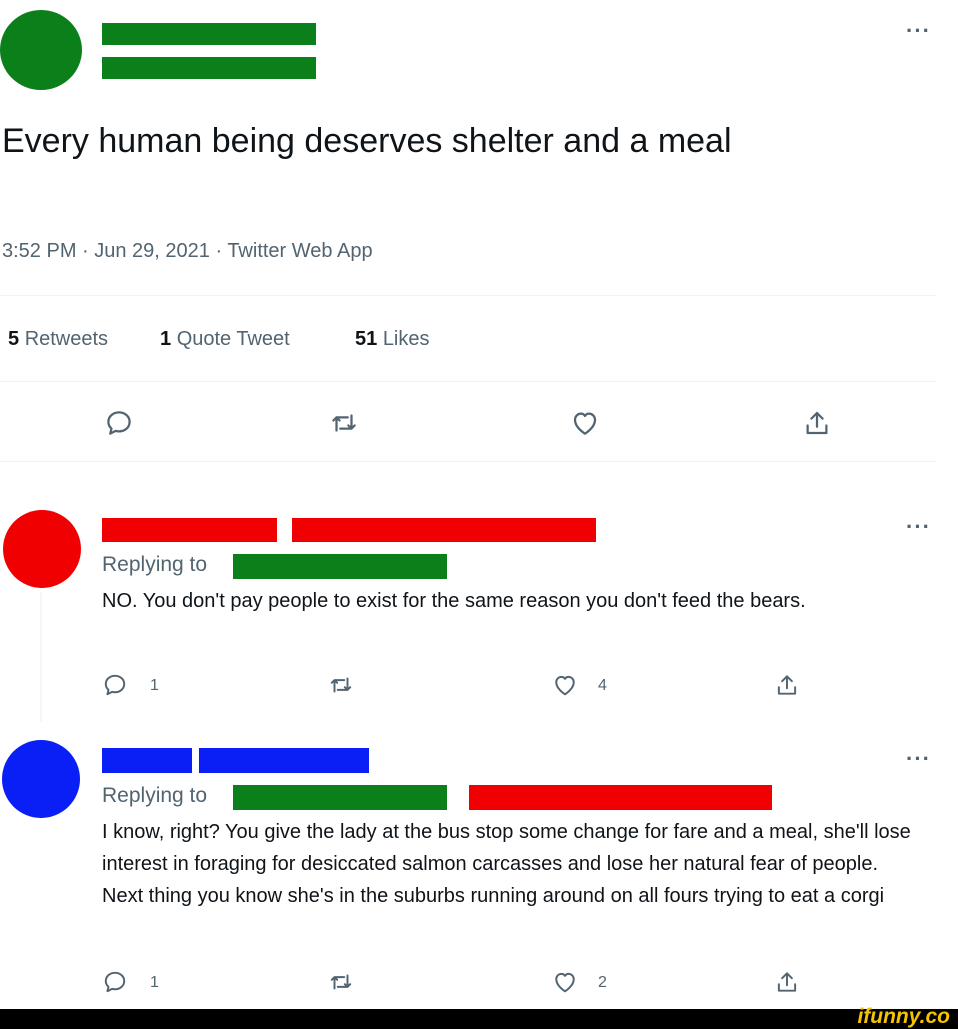 The height and width of the screenshot is (1029, 958). Describe the element at coordinates (444, 530) in the screenshot. I see `reply1-handle-redacted` at that location.